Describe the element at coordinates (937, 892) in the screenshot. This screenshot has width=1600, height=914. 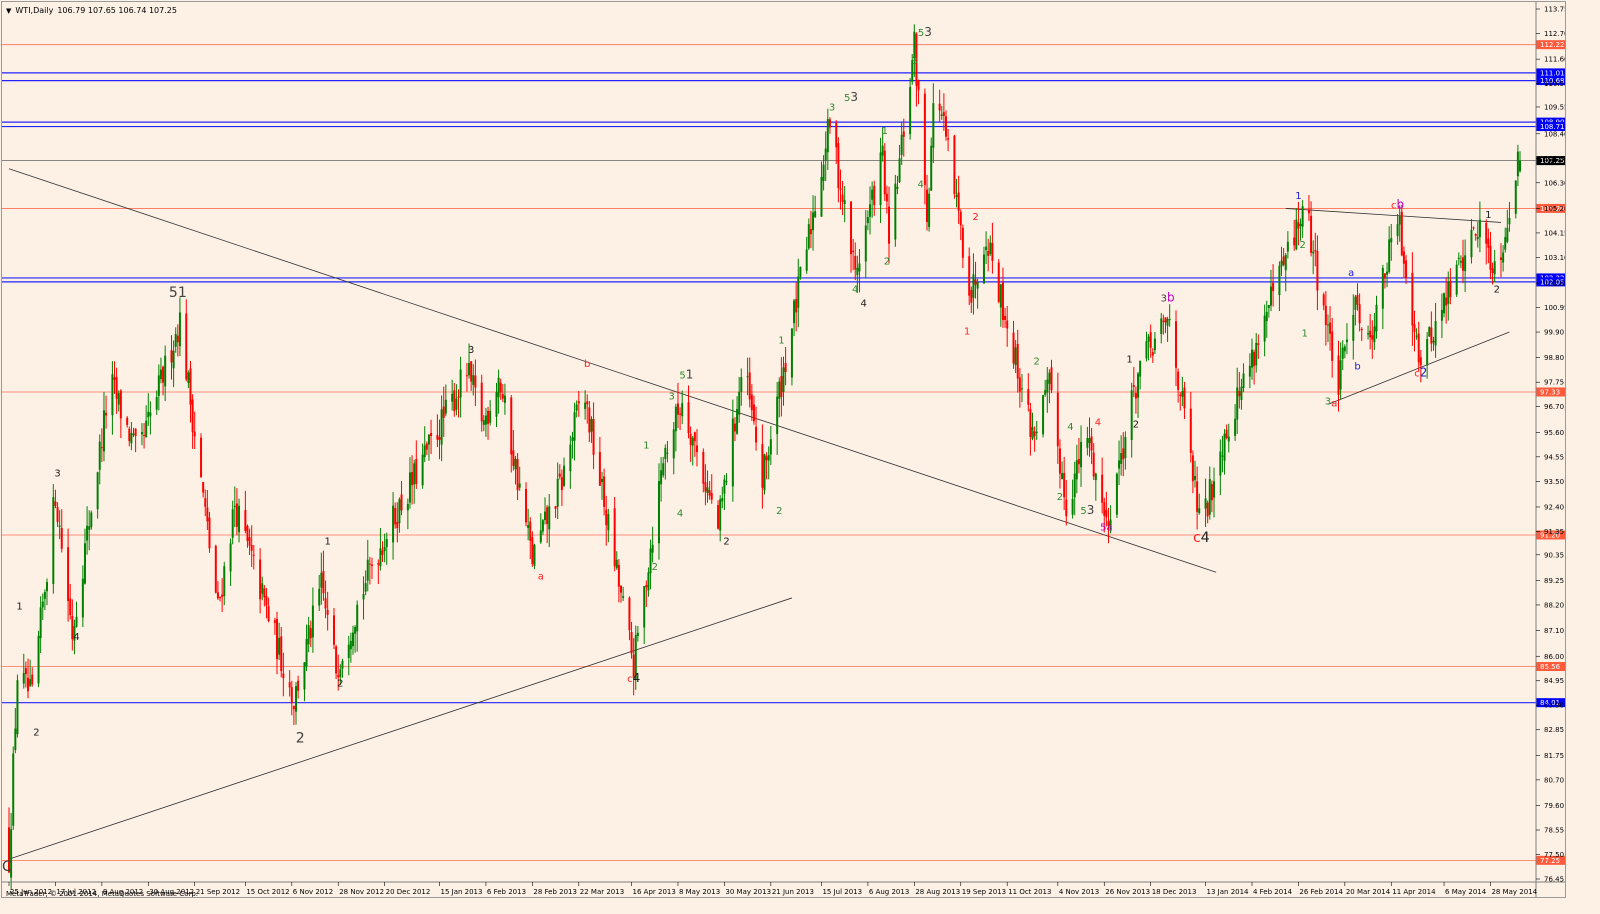
I see `time-tick-label: 28 Aug 2013` at that location.